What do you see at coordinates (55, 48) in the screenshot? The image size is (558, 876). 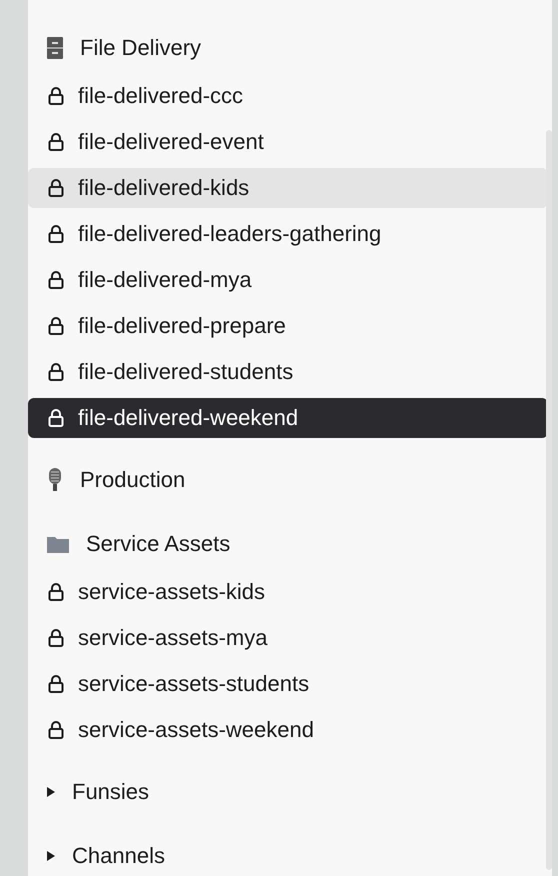 I see `cabinet-icon` at bounding box center [55, 48].